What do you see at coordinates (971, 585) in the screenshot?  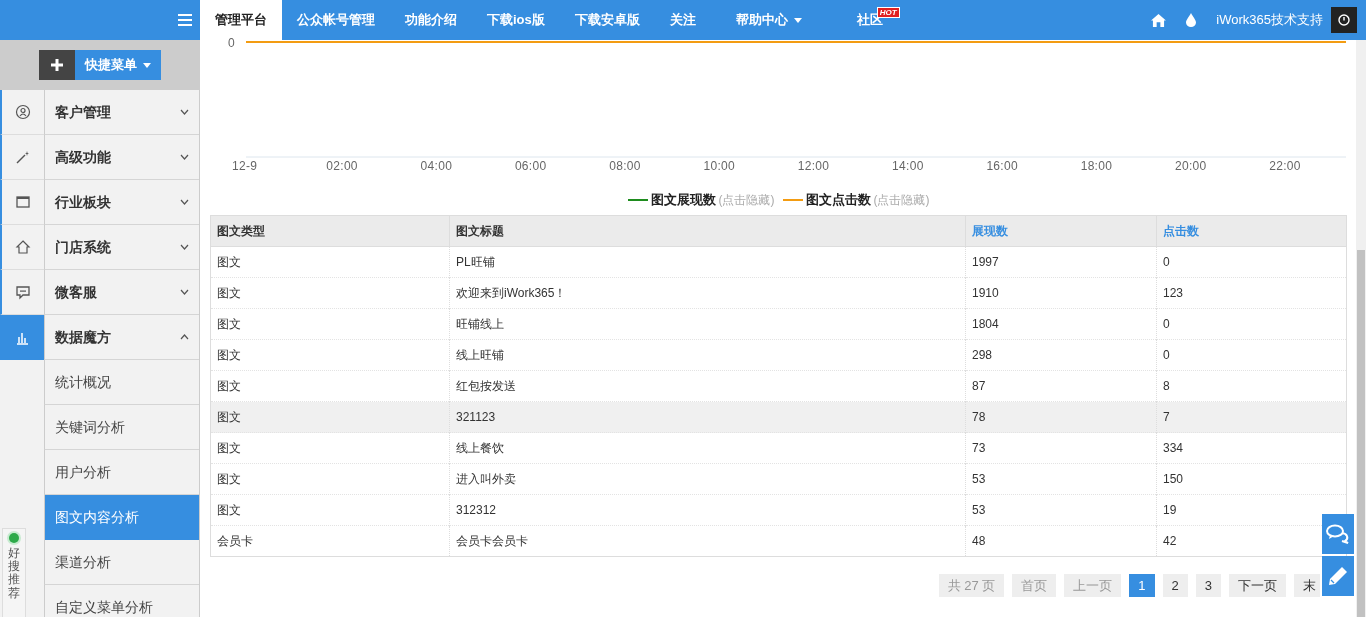 I see `page-count: 共 27 页` at bounding box center [971, 585].